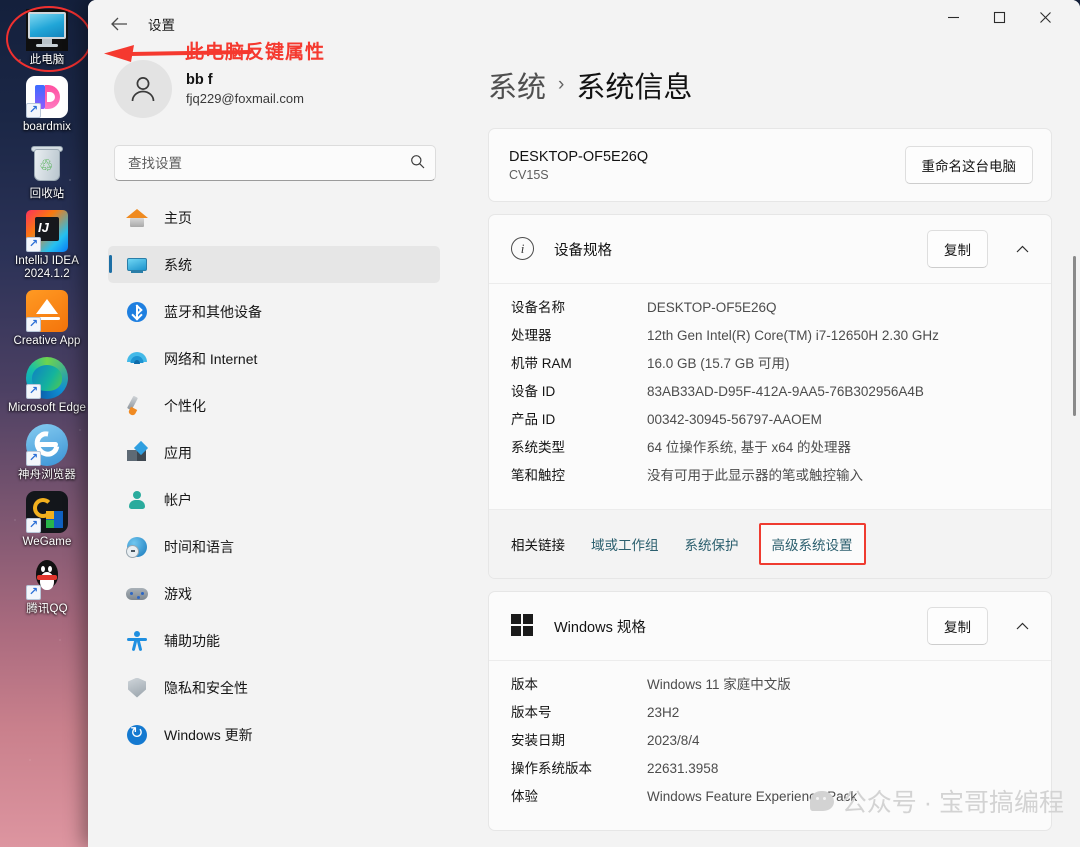 The width and height of the screenshot is (1080, 847). I want to click on desktop-icon-hasee-browser: ↗ 神舟浏览器, so click(47, 452).